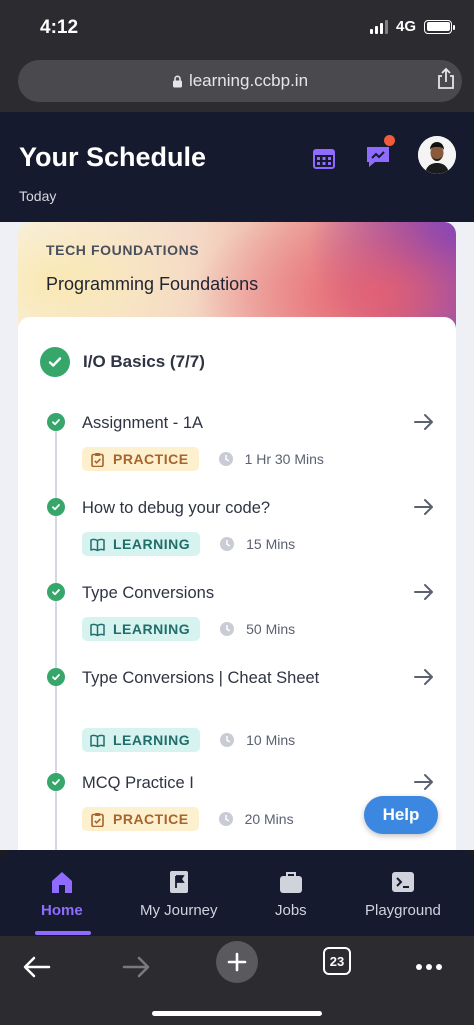 This screenshot has height=1025, width=474. Describe the element at coordinates (378, 26) in the screenshot. I see `signal-icon` at that location.